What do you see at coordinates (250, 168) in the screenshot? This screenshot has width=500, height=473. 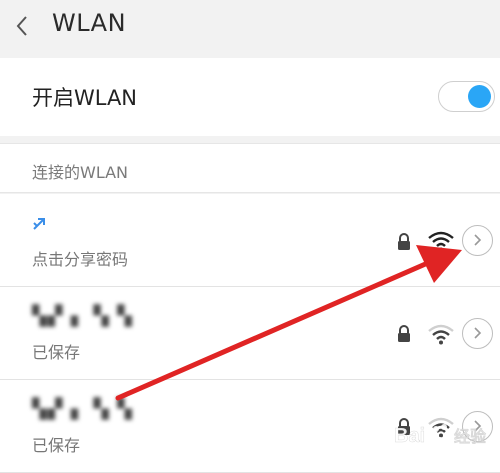 I see `connected-section-header: 连接的WLAN` at bounding box center [250, 168].